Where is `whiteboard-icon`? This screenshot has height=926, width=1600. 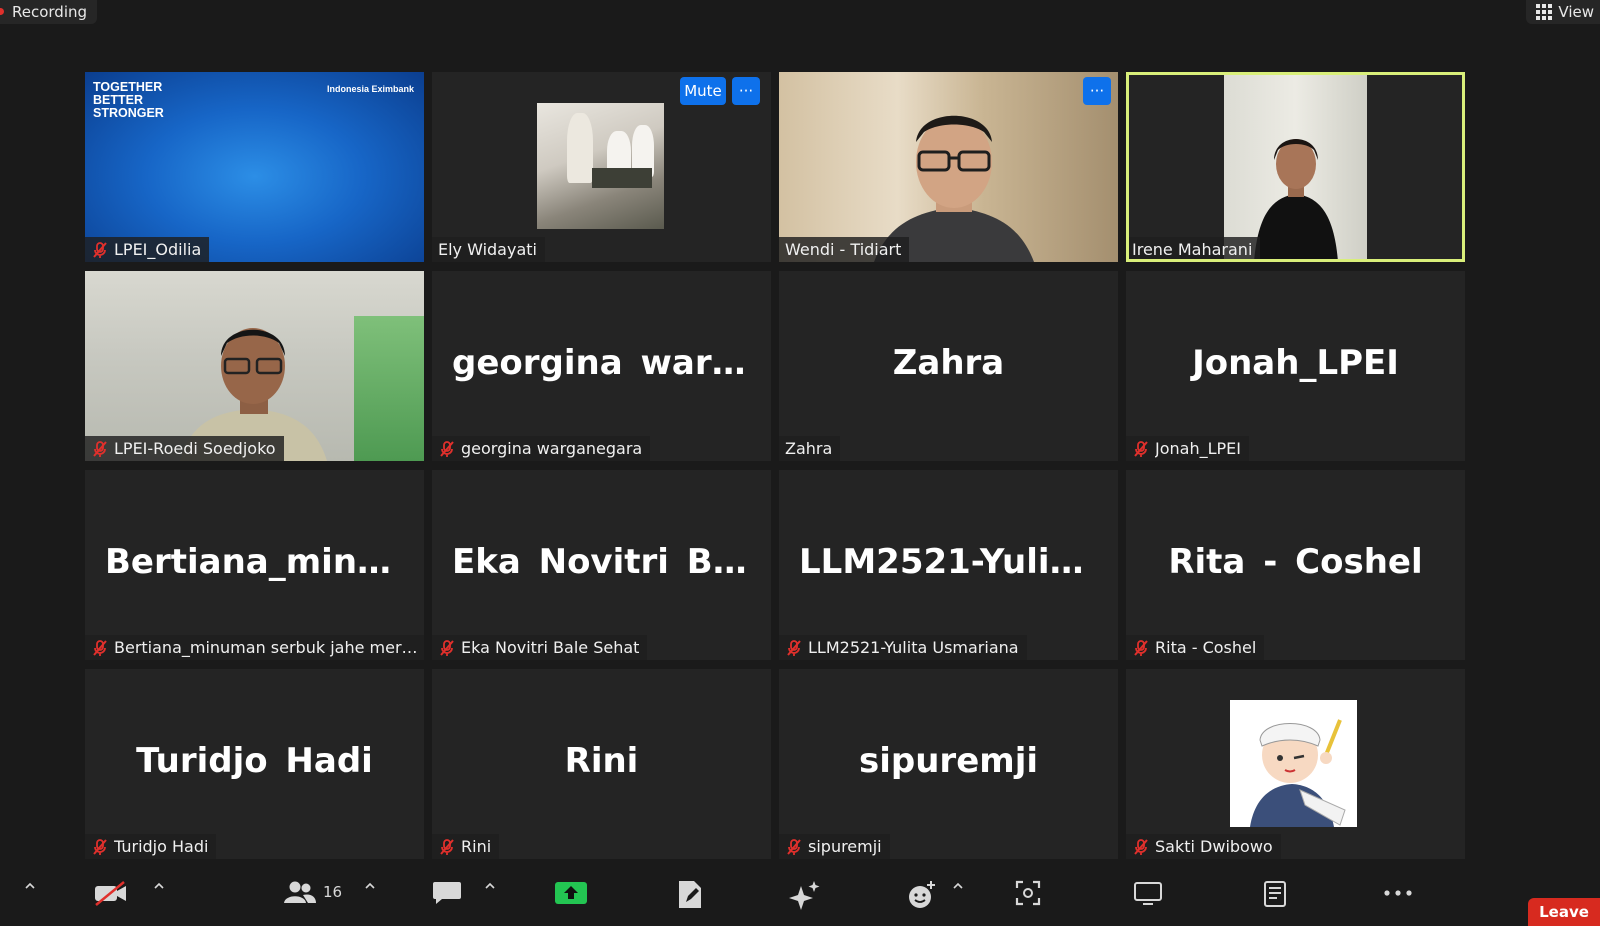 whiteboard-icon is located at coordinates (1148, 893).